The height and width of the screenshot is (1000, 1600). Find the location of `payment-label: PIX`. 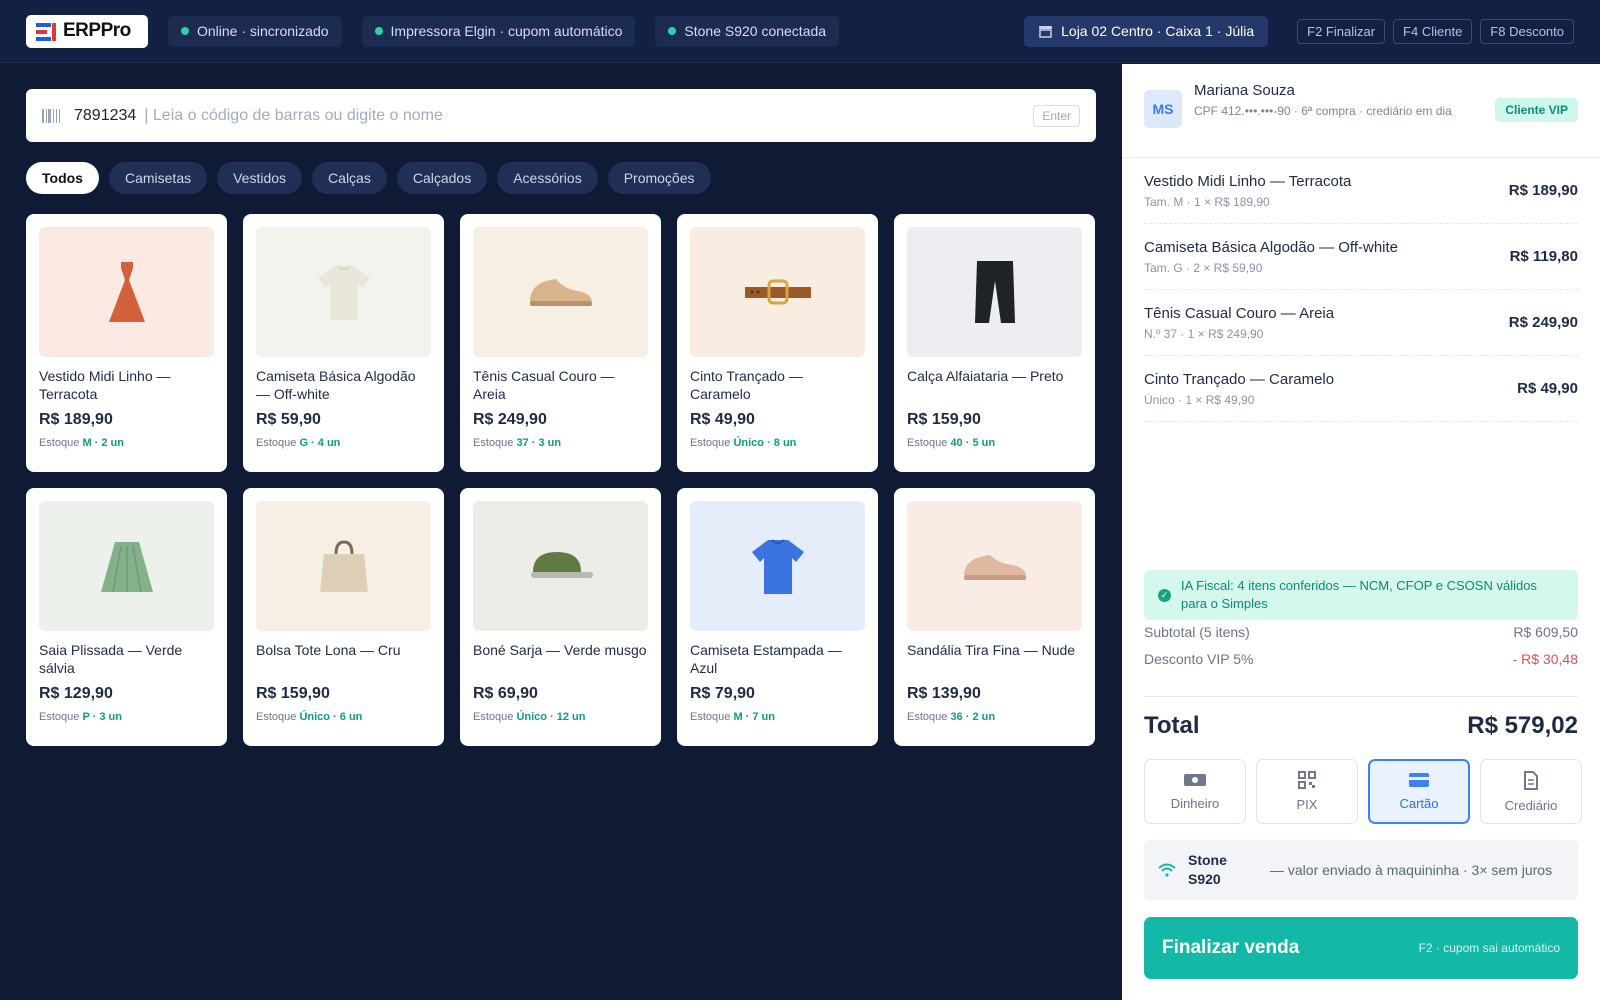

payment-label: PIX is located at coordinates (1307, 804).